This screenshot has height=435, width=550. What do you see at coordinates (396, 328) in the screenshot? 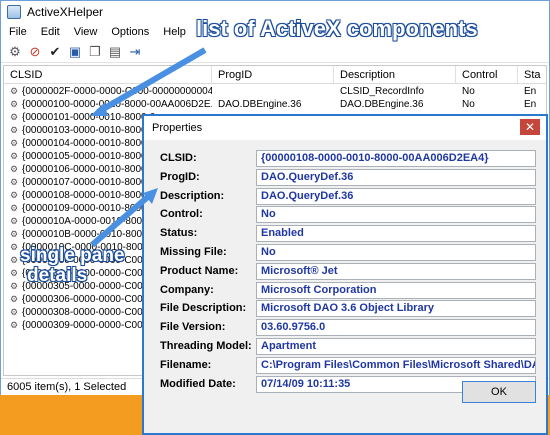
I see `property-value: 03.60.9756.0` at bounding box center [396, 328].